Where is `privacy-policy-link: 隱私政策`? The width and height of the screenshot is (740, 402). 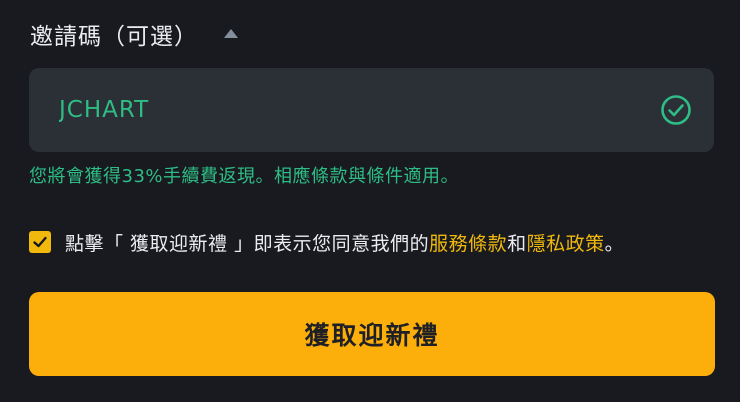
privacy-policy-link: 隱私政策 is located at coordinates (566, 242).